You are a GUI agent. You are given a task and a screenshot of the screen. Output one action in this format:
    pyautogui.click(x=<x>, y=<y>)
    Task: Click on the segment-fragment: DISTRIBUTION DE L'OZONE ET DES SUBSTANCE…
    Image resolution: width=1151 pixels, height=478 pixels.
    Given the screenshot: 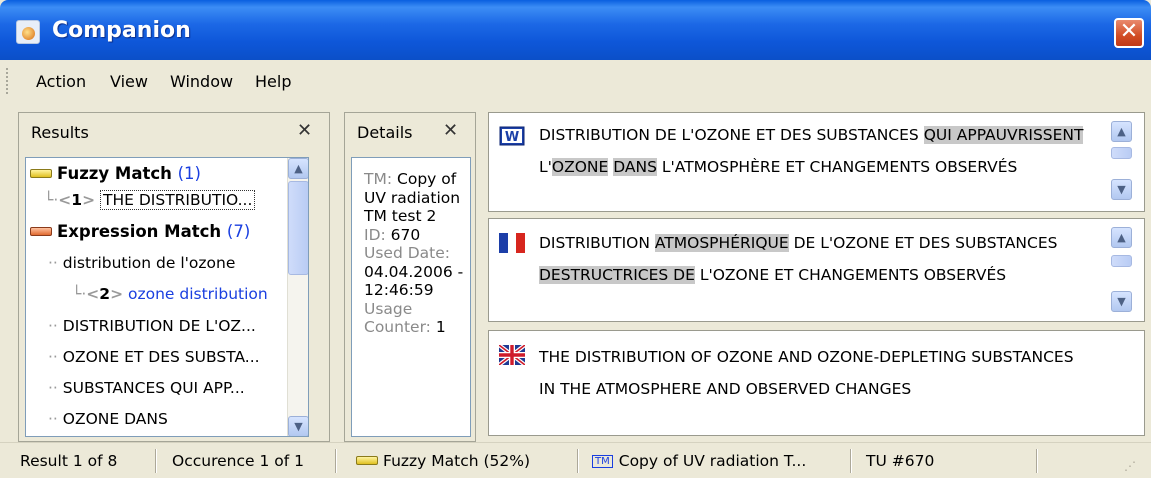 What is the action you would take?
    pyautogui.click(x=731, y=135)
    